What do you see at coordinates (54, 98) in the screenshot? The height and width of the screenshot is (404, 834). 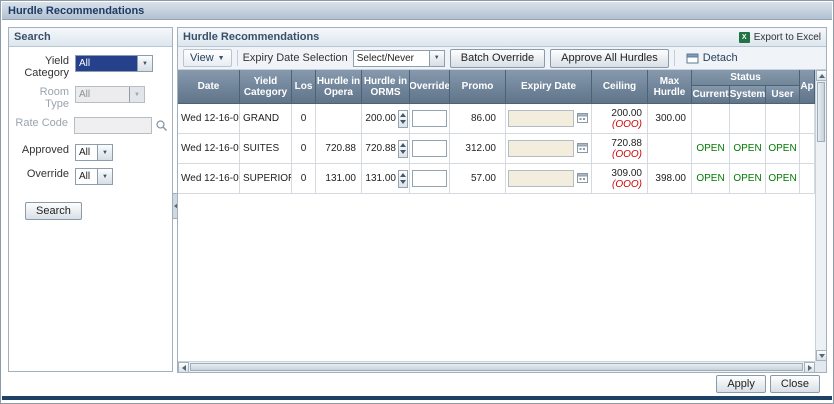 I see `room-type-label: Room Type` at bounding box center [54, 98].